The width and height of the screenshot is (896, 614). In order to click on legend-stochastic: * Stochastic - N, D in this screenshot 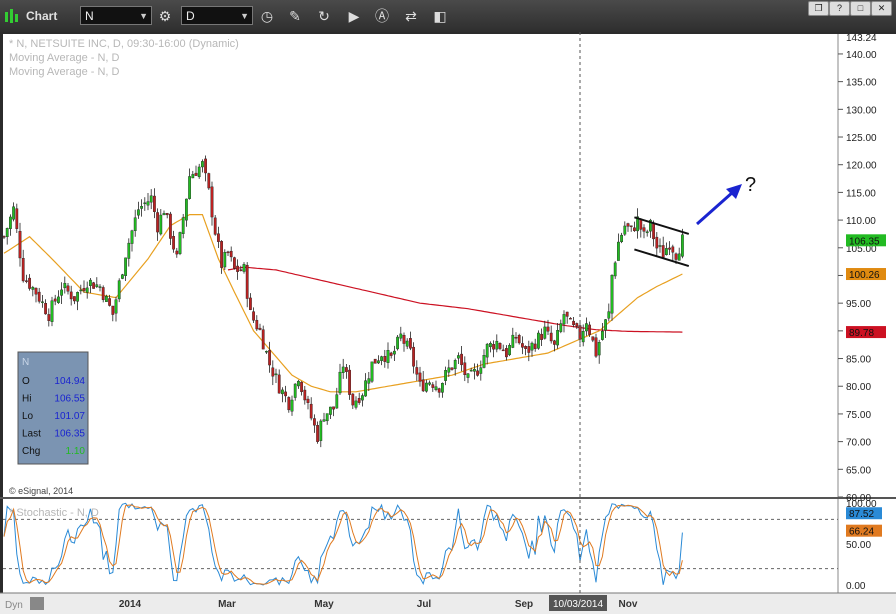, I will do `click(54, 513)`.